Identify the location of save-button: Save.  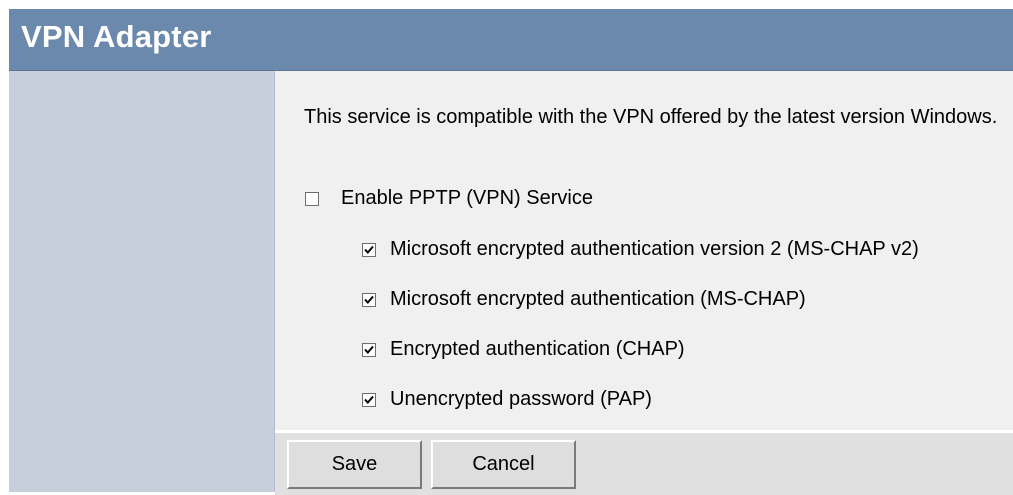
(354, 464).